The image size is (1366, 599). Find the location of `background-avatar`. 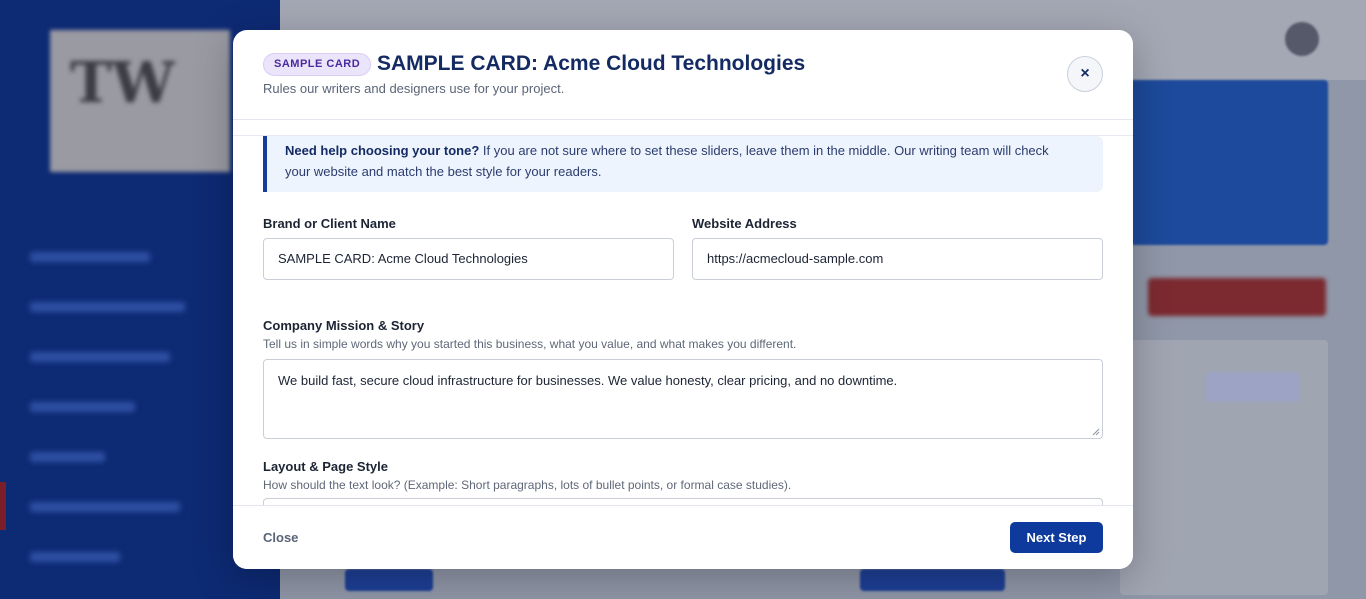

background-avatar is located at coordinates (1302, 39).